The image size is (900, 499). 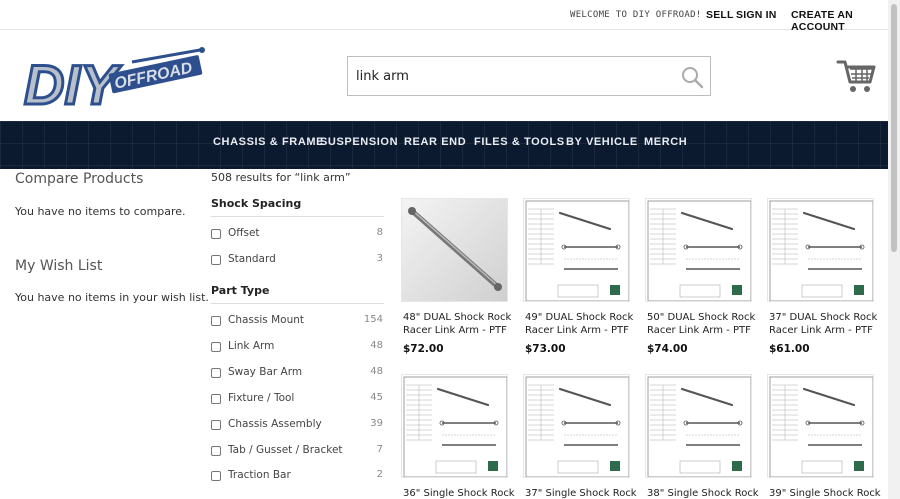 I want to click on site-logo: DIY OFFROAD, so click(x=115, y=82).